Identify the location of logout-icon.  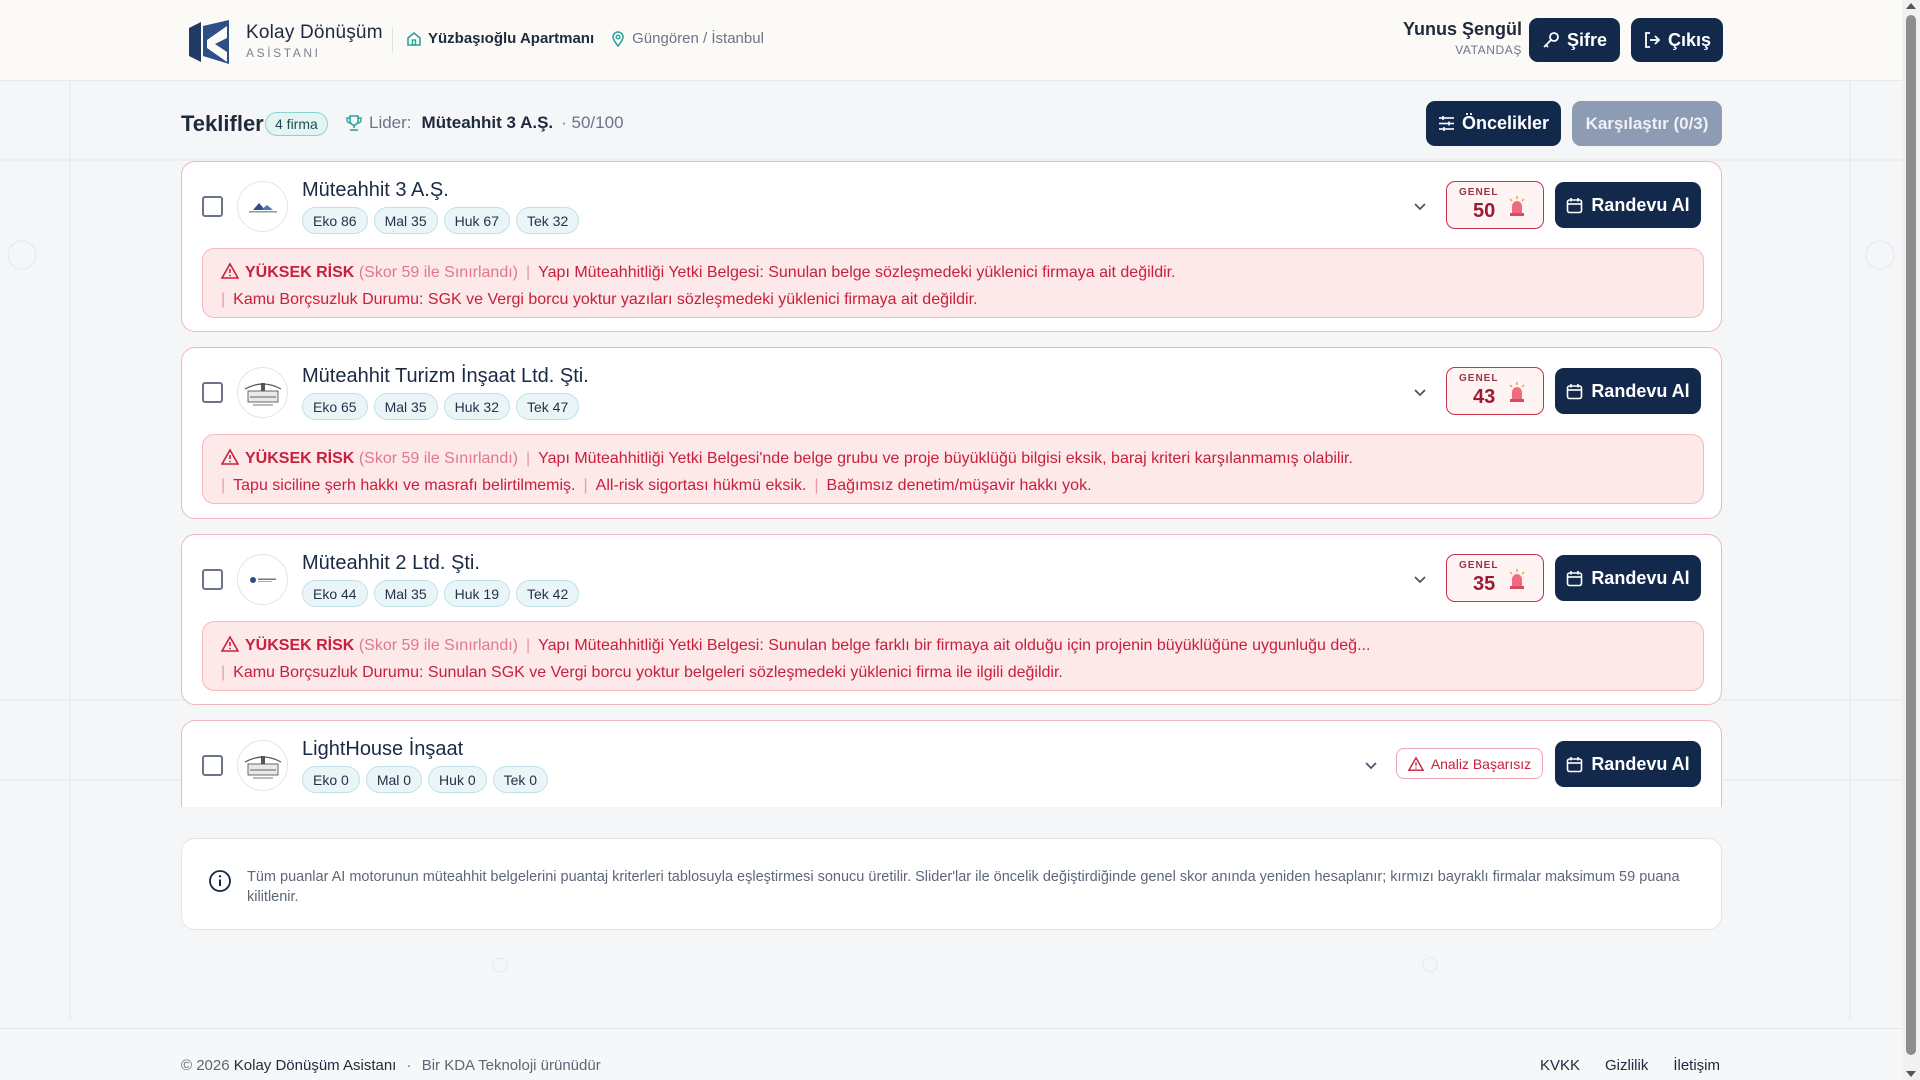
(1653, 40).